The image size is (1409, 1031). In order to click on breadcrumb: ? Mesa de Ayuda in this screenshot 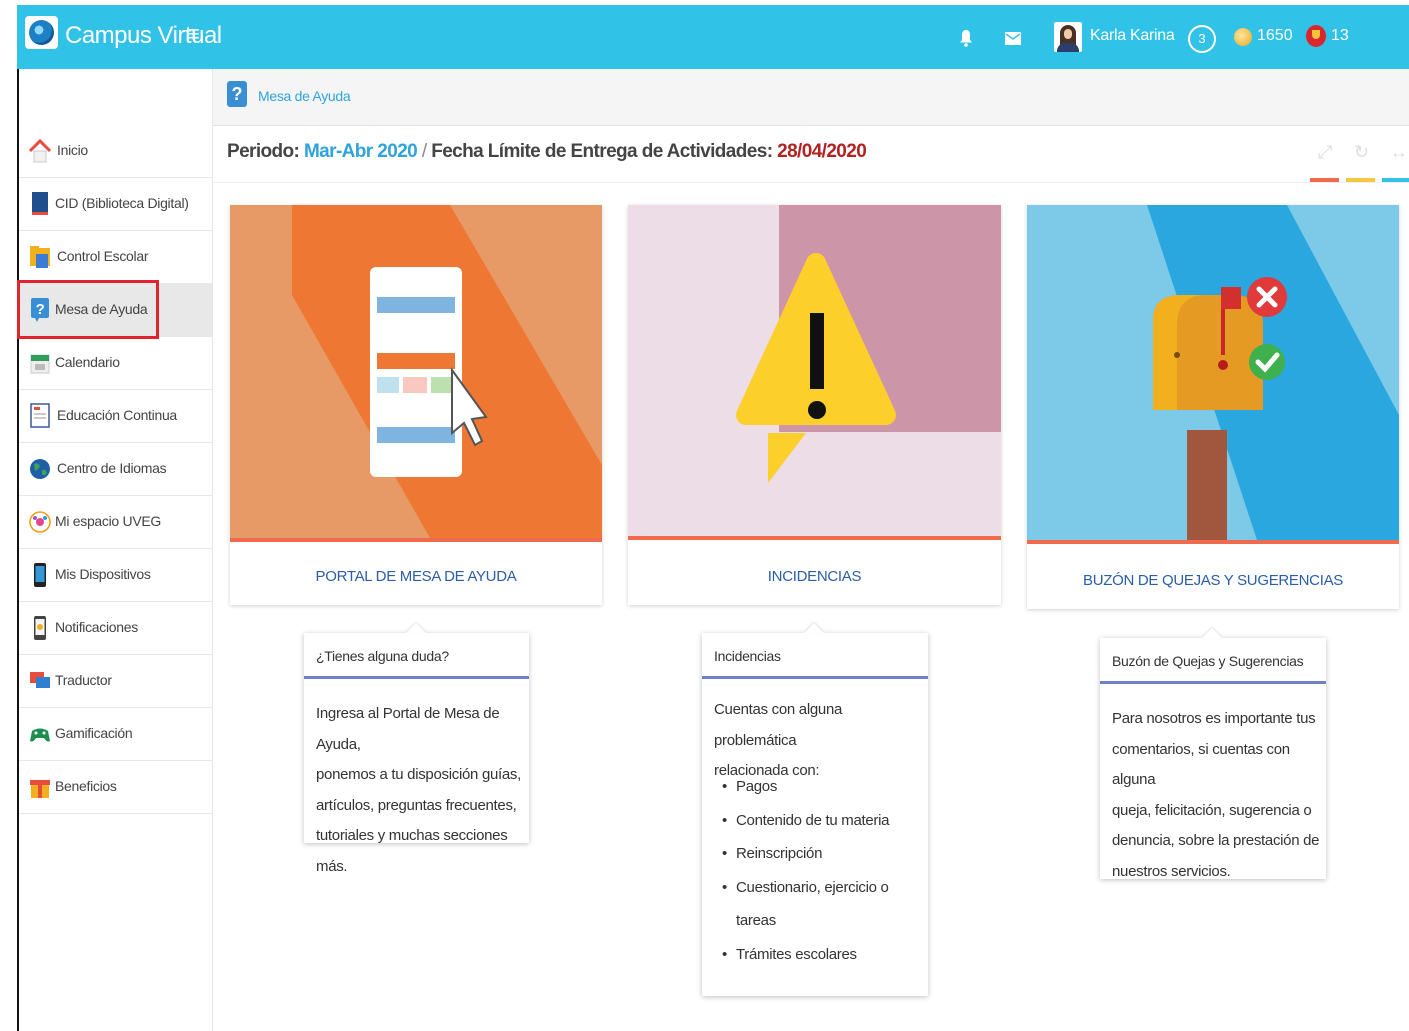, I will do `click(811, 97)`.